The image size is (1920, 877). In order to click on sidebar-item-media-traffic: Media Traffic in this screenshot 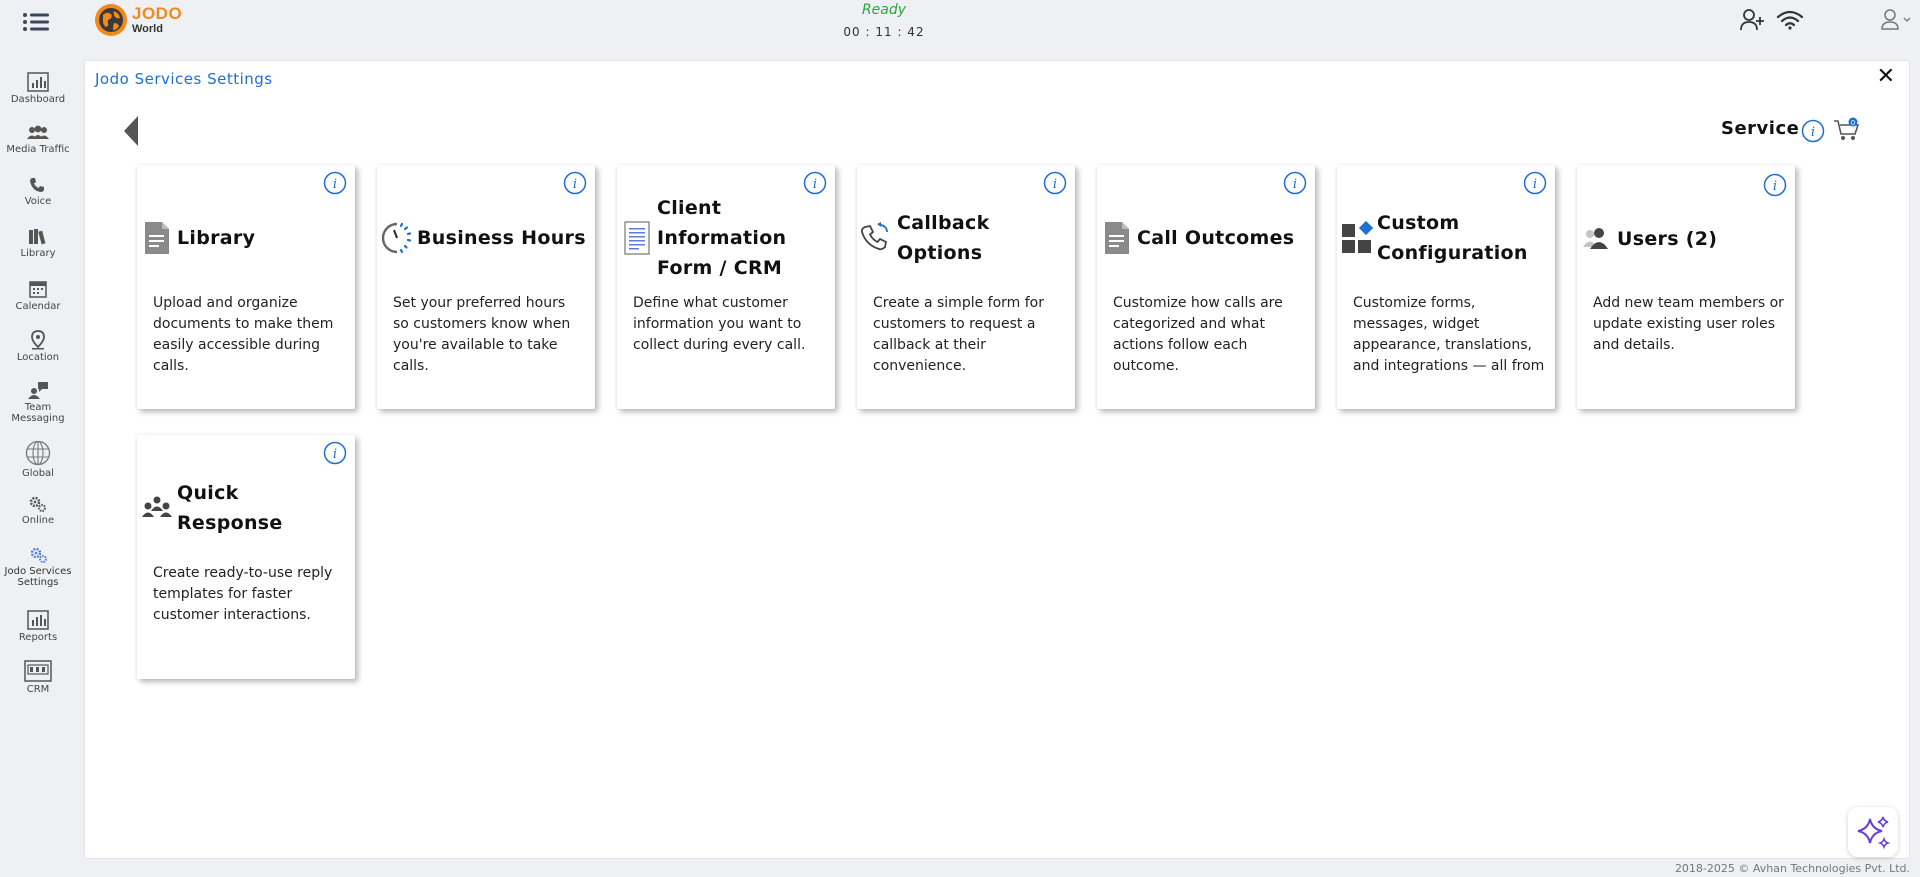, I will do `click(38, 139)`.